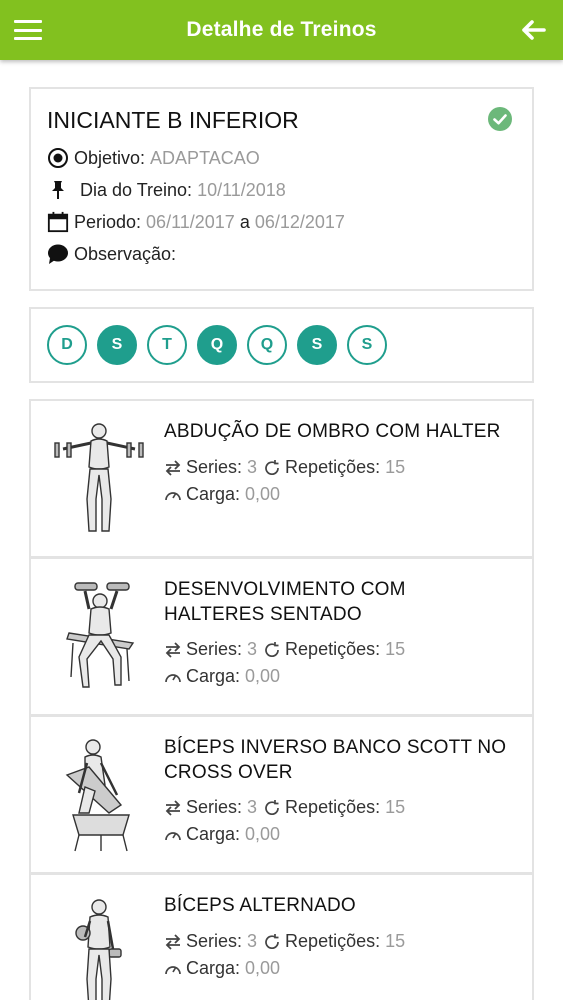 This screenshot has height=1000, width=563. Describe the element at coordinates (244, 221) in the screenshot. I see `period-separator: a` at that location.